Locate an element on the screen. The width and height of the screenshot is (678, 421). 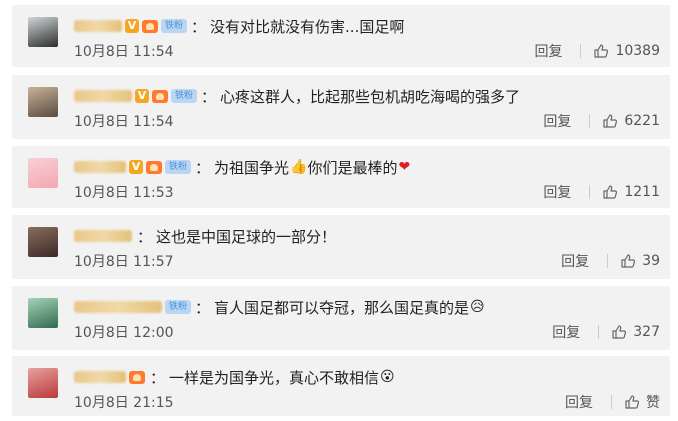
like-count: 10389 is located at coordinates (637, 51).